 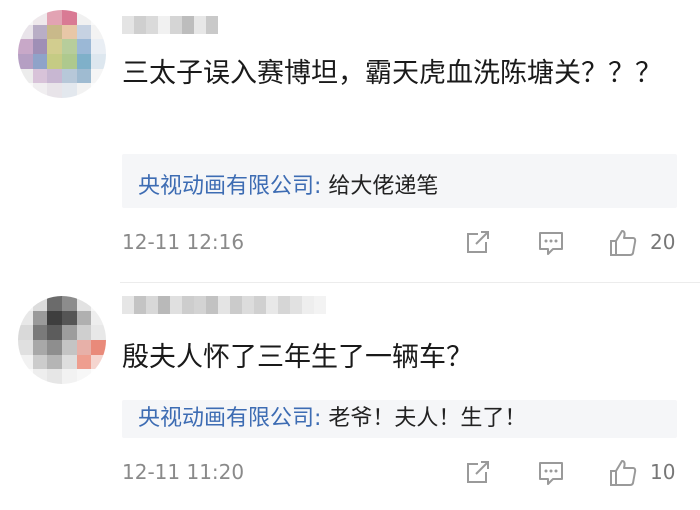 I want to click on comment-text: 殷夫人怀了三年生了一辆车？, so click(x=297, y=357).